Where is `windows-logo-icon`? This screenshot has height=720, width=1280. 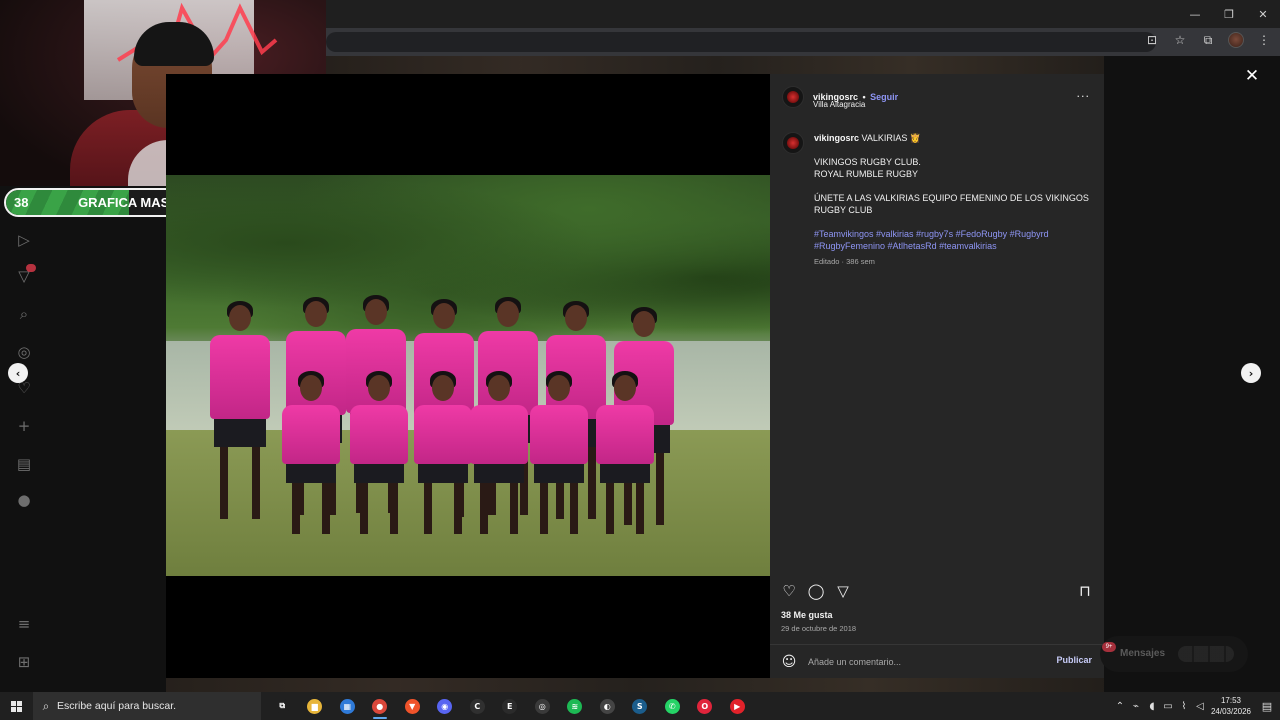
windows-logo-icon is located at coordinates (16, 706).